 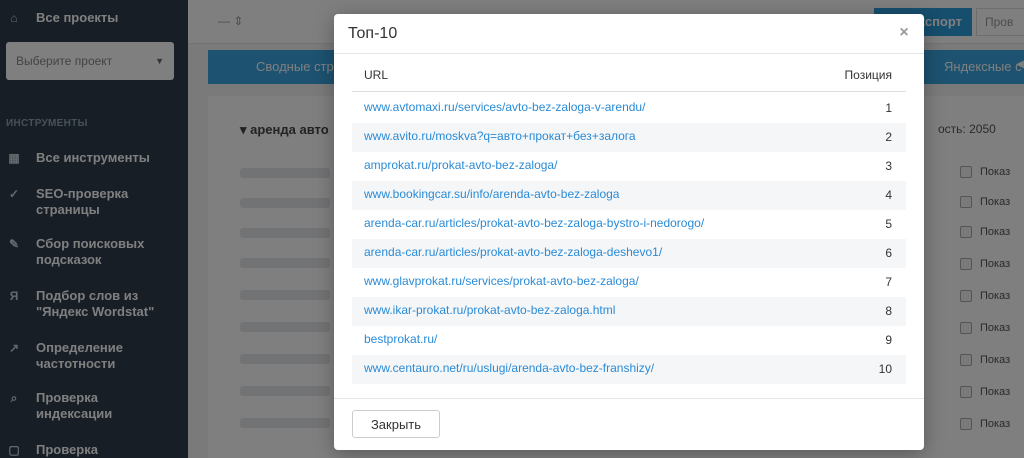 What do you see at coordinates (629, 34) in the screenshot?
I see `modal-header: Топ-10 ×` at bounding box center [629, 34].